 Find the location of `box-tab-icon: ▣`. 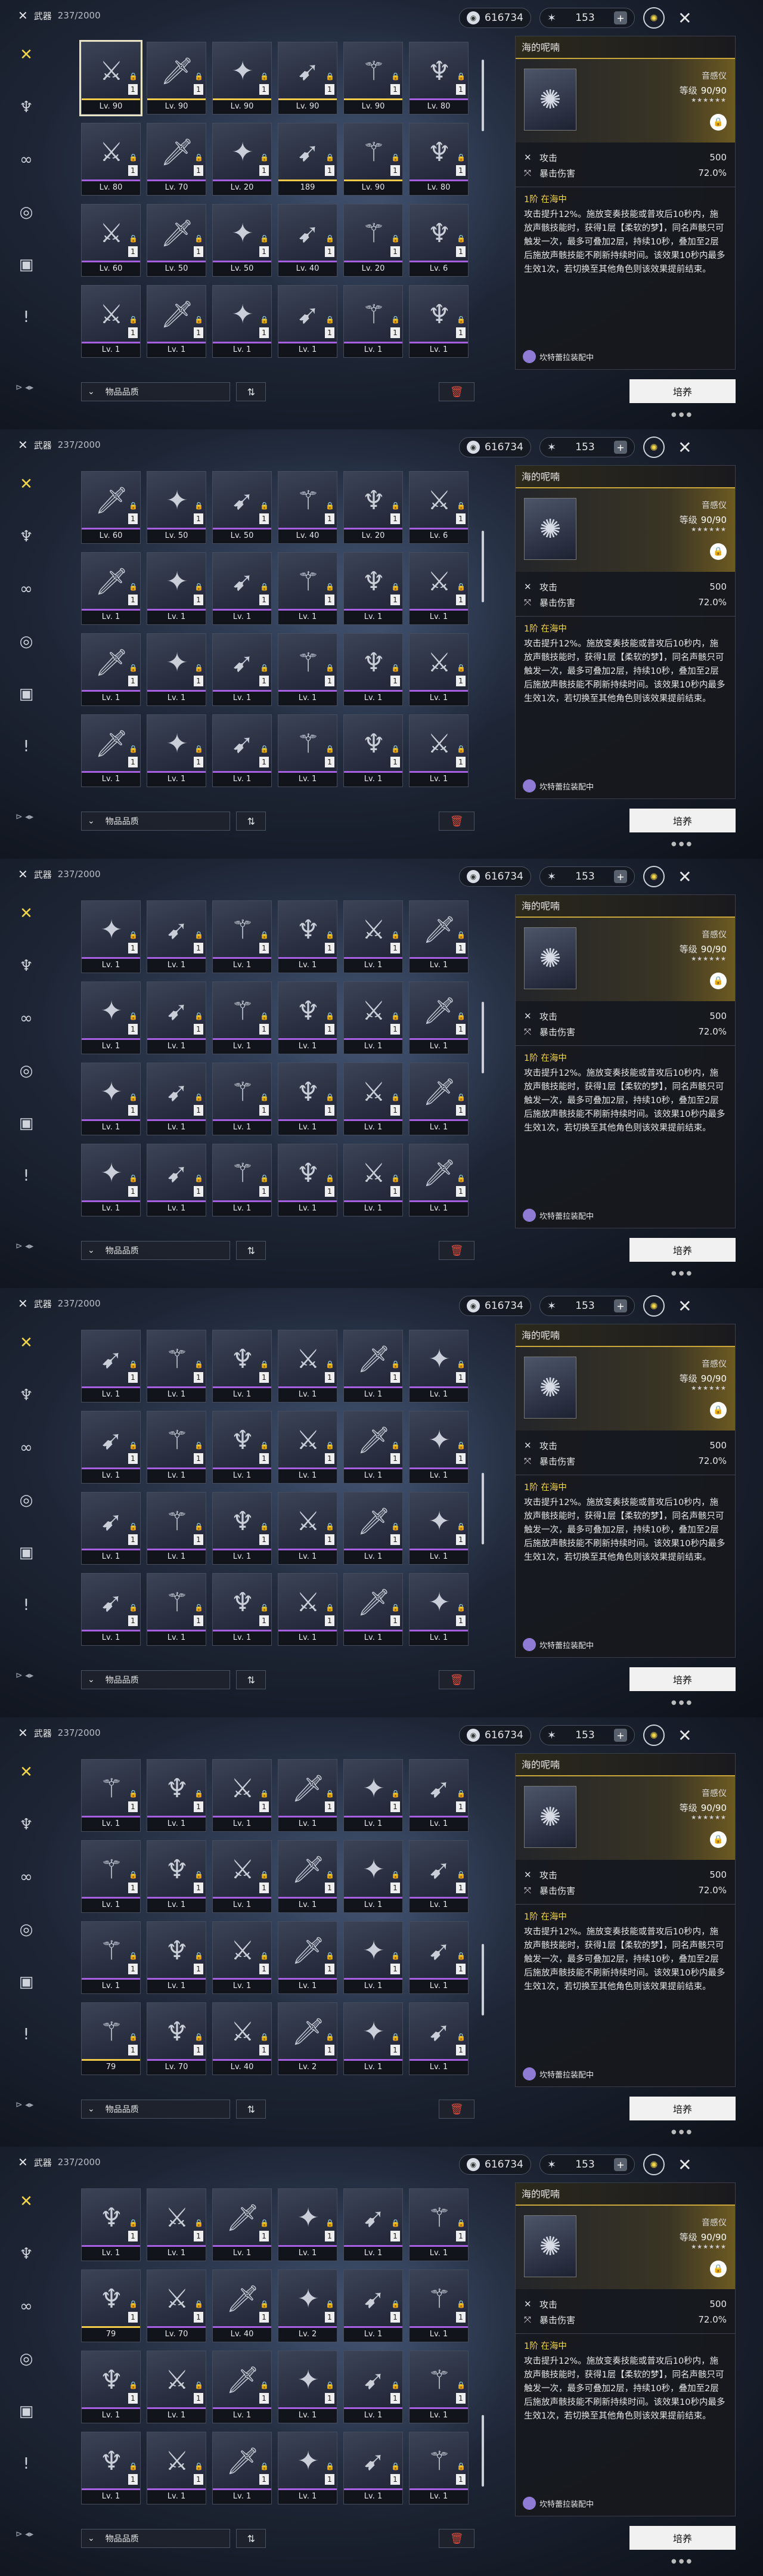

box-tab-icon: ▣ is located at coordinates (26, 1553).